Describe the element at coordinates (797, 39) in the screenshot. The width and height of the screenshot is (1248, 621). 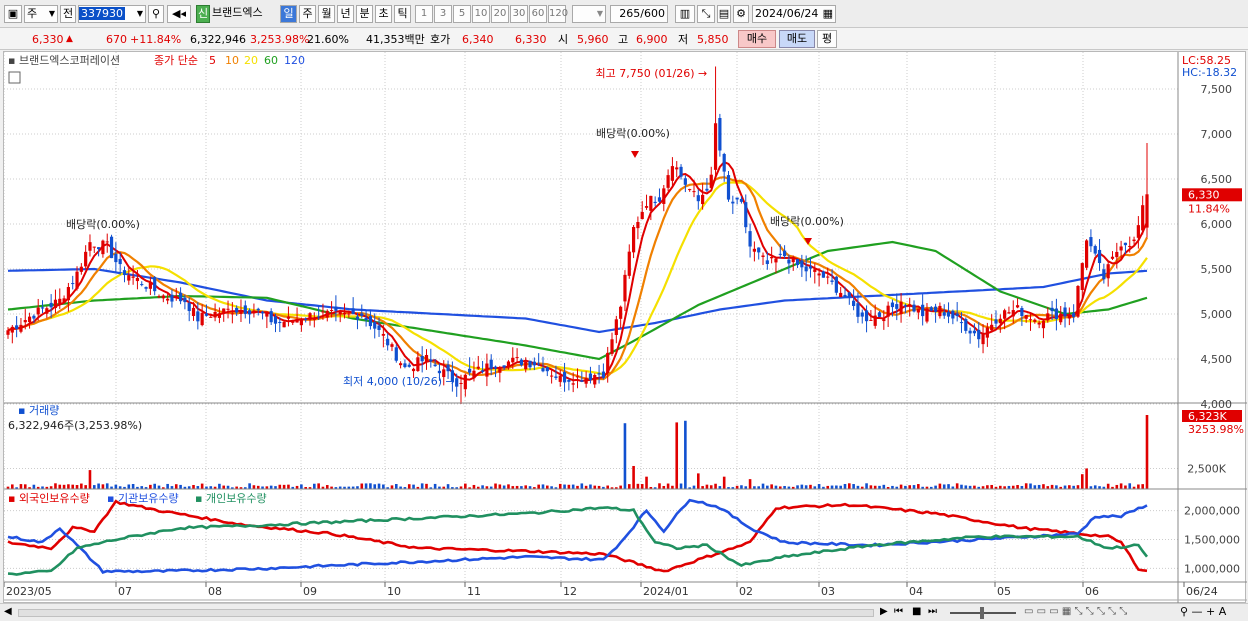
I see `sell-button: 매도` at that location.